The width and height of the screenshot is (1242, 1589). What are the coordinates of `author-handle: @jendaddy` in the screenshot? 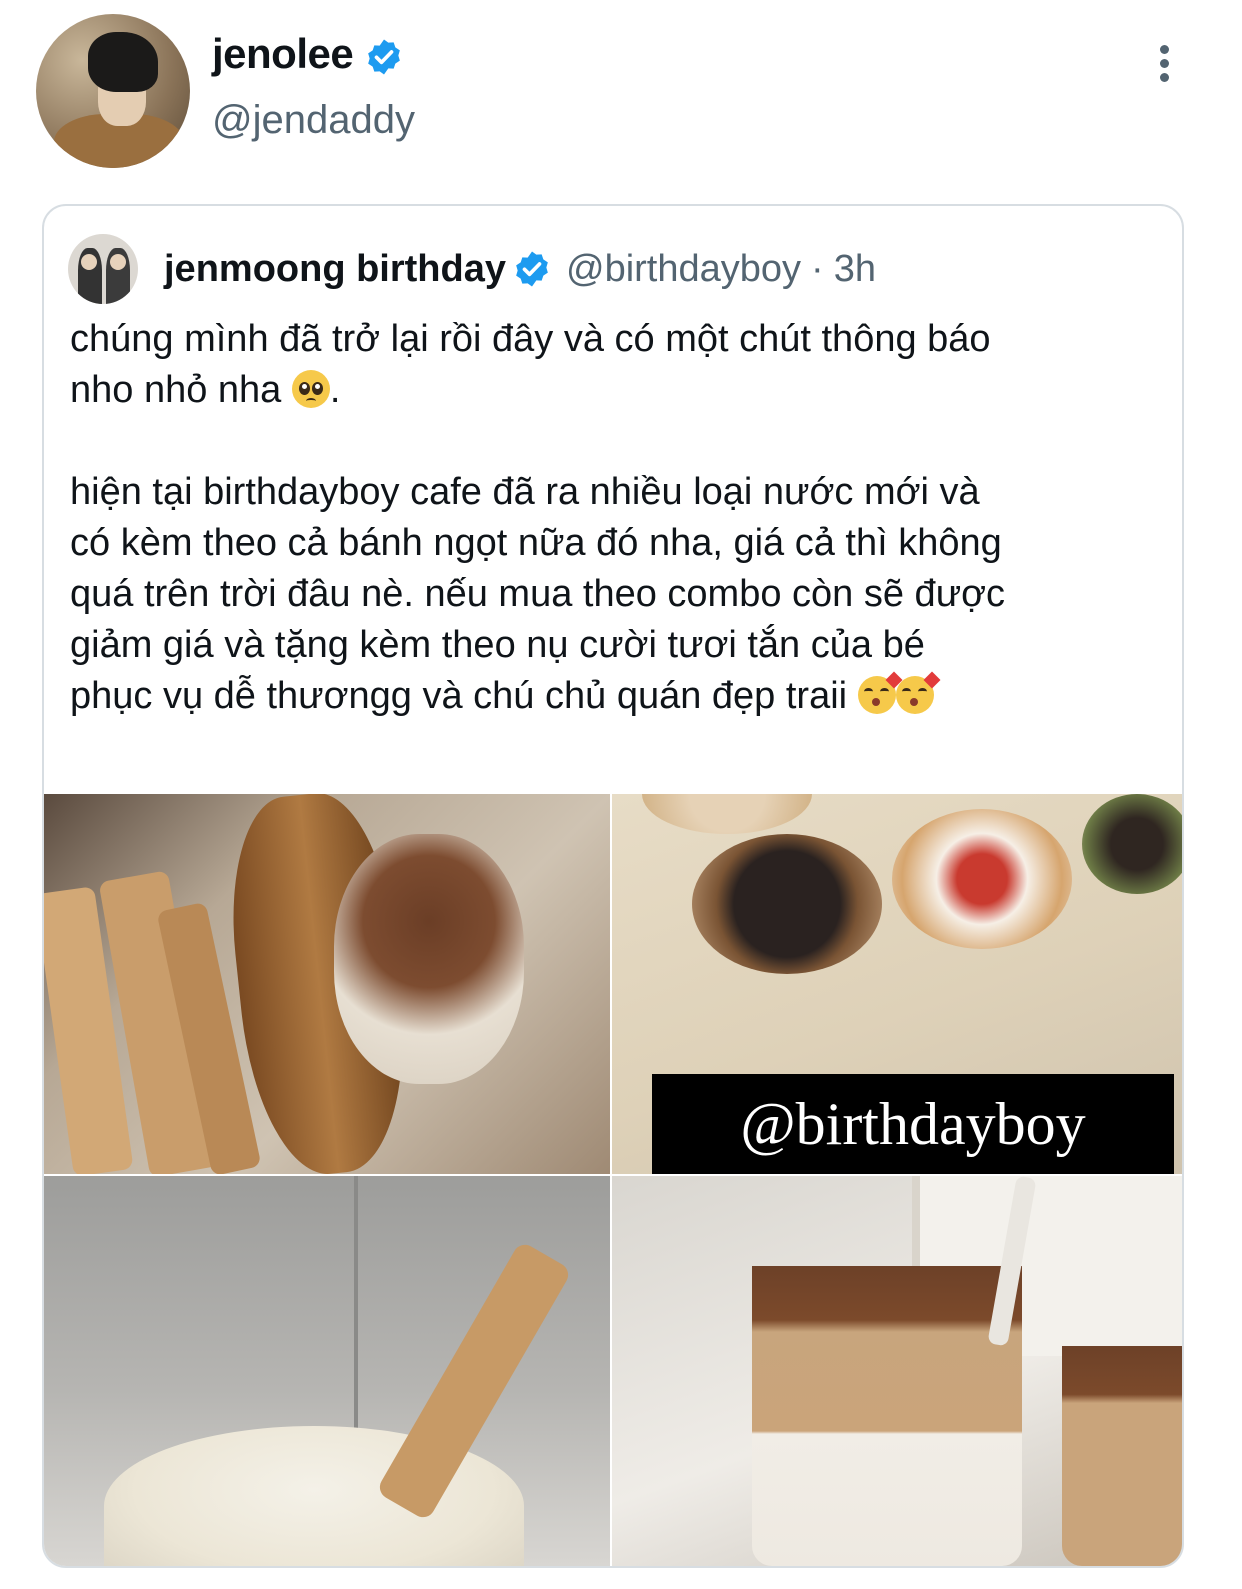 It's located at (313, 120).